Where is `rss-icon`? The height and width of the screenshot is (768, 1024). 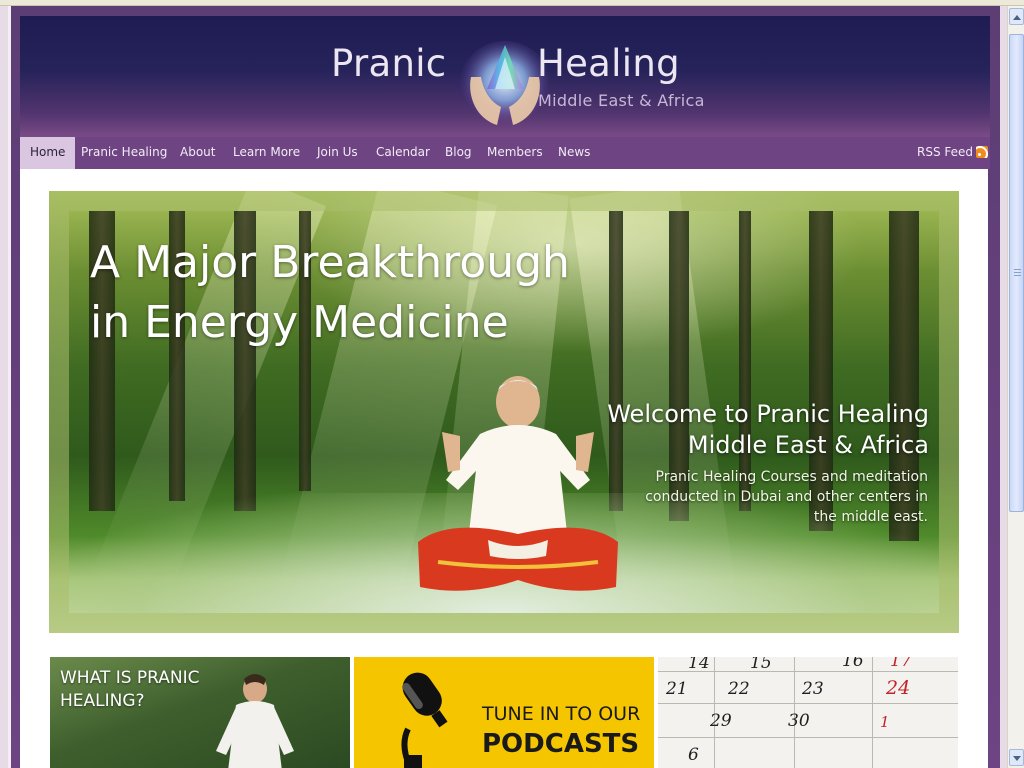
rss-icon is located at coordinates (982, 152).